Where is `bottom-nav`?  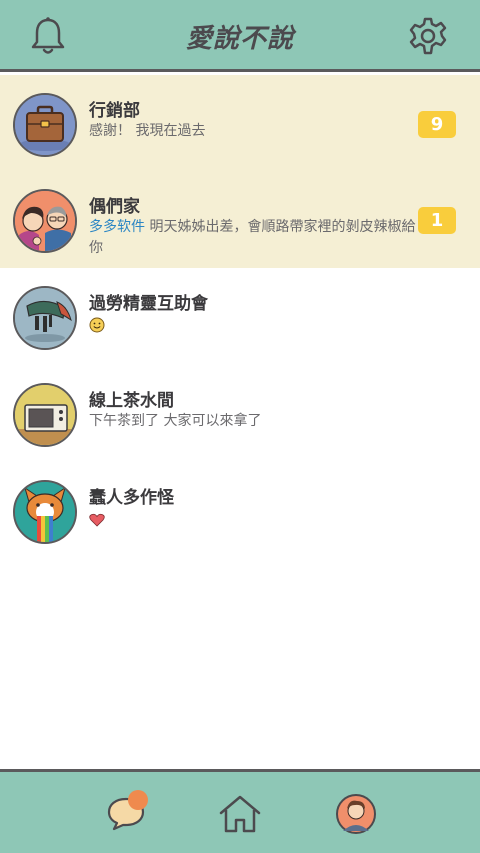
bottom-nav is located at coordinates (240, 811).